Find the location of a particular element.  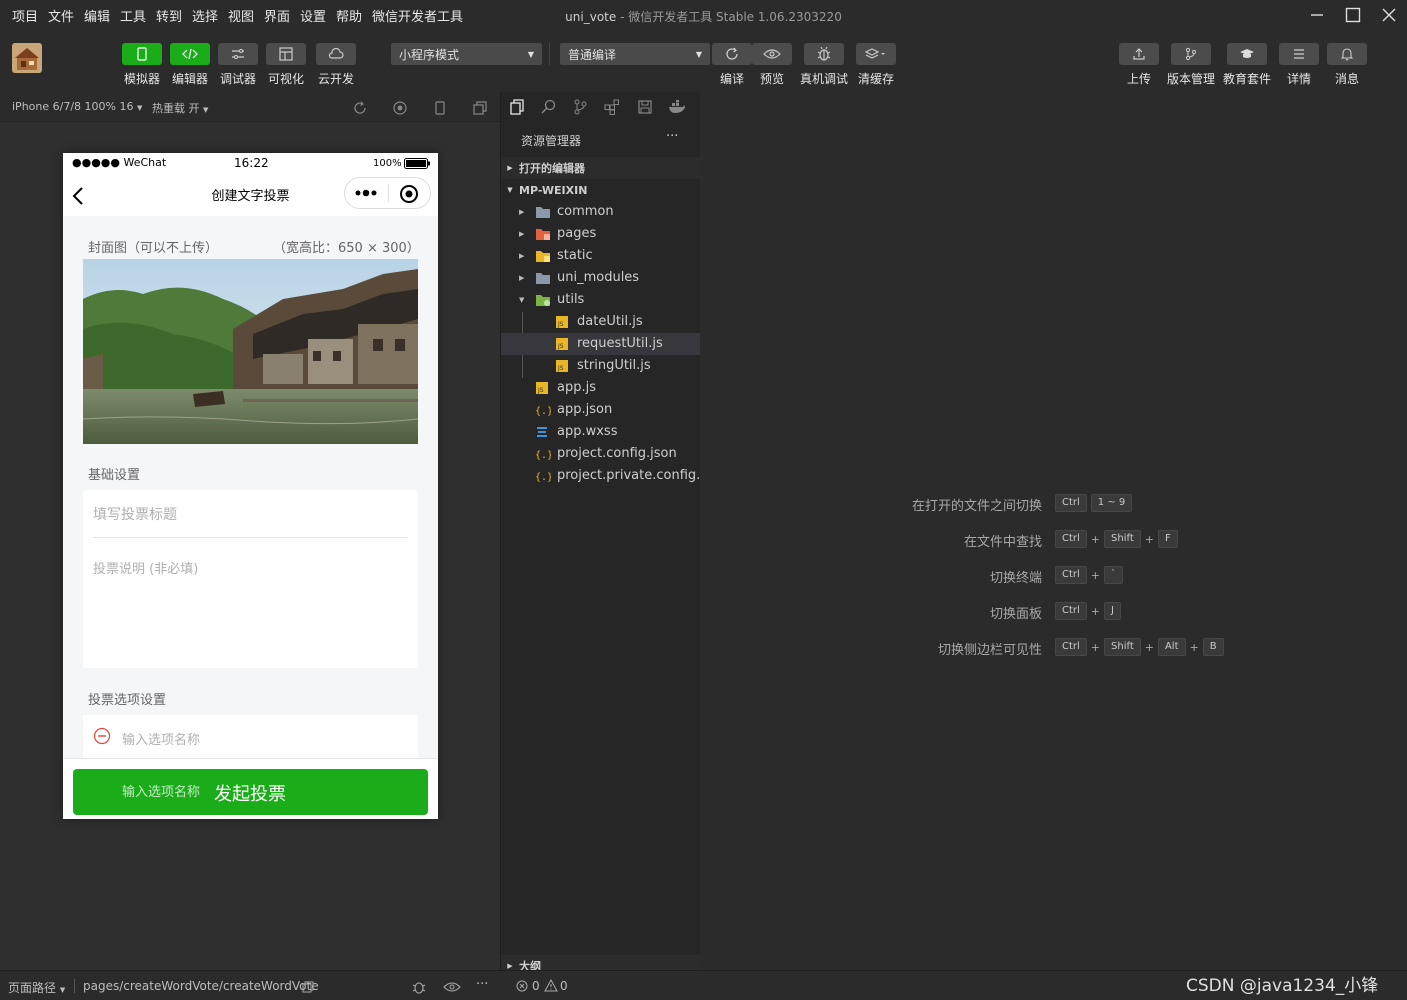

debugger-toggle-button is located at coordinates (238, 54).